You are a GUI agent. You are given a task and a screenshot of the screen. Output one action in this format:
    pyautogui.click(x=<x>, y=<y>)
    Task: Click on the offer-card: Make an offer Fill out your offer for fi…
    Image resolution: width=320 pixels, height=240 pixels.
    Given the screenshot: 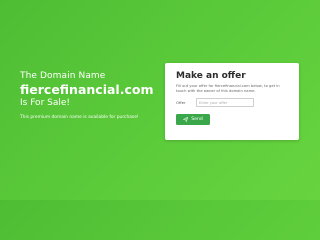 What is the action you would take?
    pyautogui.click(x=232, y=101)
    